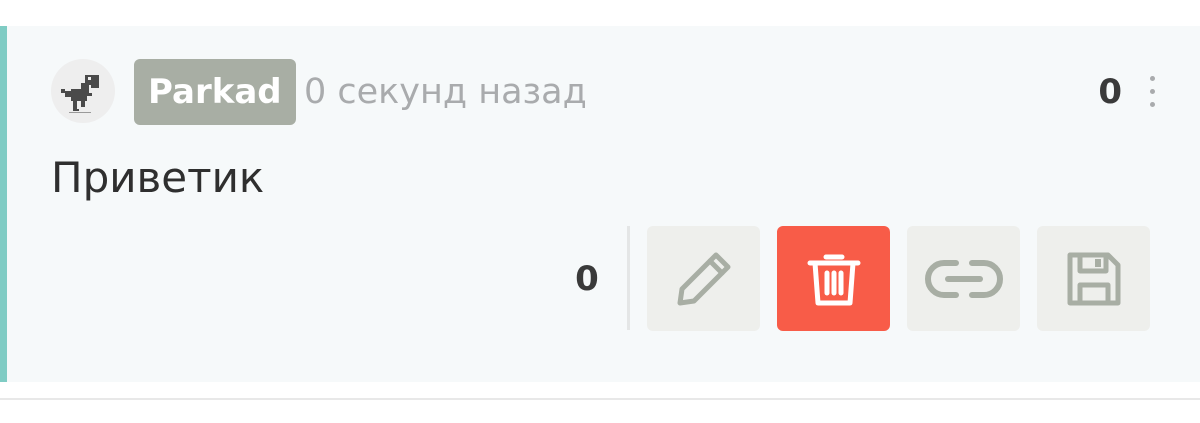  I want to click on copy-link-button, so click(963, 278).